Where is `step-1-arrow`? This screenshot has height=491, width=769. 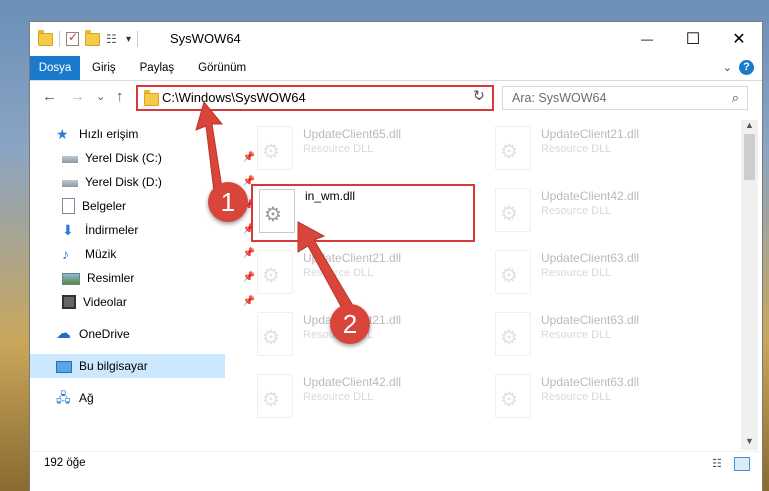 step-1-arrow is located at coordinates (209, 146).